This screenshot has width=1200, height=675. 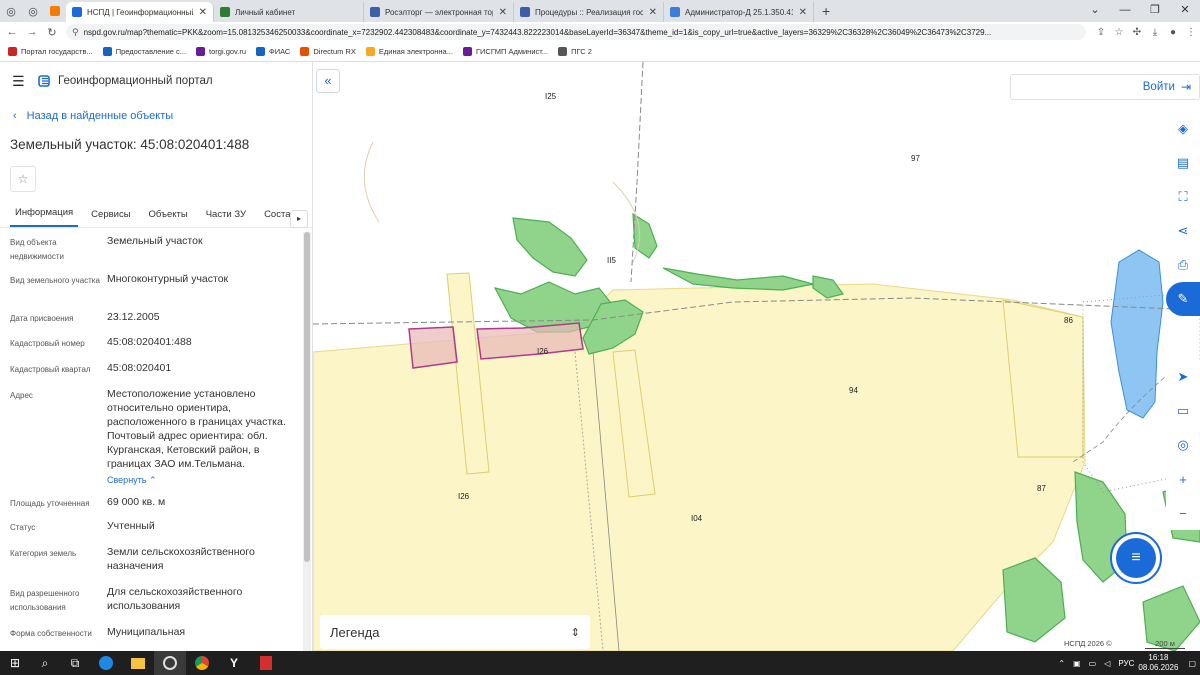 I want to click on task-view-icon: ⧉, so click(x=75, y=663).